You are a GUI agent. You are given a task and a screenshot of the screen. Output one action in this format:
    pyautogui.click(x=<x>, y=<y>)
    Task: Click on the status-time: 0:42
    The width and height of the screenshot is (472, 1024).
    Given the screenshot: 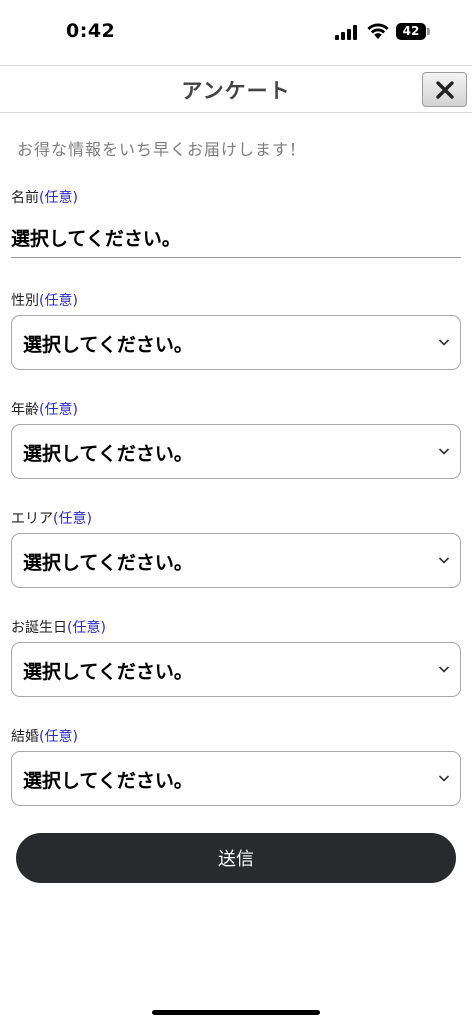 What is the action you would take?
    pyautogui.click(x=91, y=31)
    